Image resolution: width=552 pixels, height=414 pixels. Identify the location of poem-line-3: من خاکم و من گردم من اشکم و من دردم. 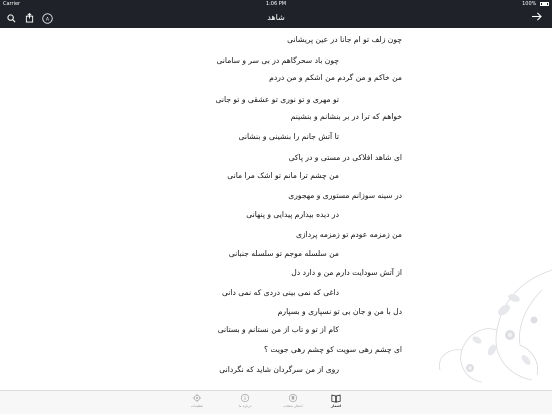
(335, 77).